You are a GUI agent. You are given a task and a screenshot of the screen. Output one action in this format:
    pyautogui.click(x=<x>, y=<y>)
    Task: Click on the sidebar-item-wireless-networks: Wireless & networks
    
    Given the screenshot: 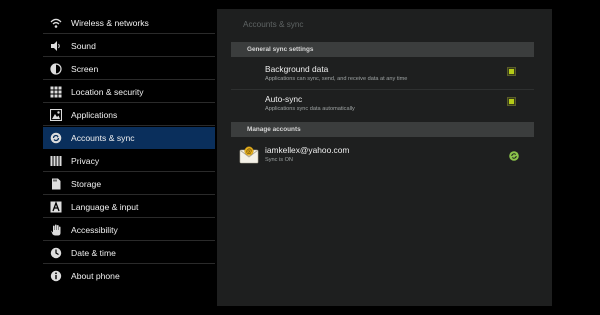 What is the action you would take?
    pyautogui.click(x=129, y=23)
    